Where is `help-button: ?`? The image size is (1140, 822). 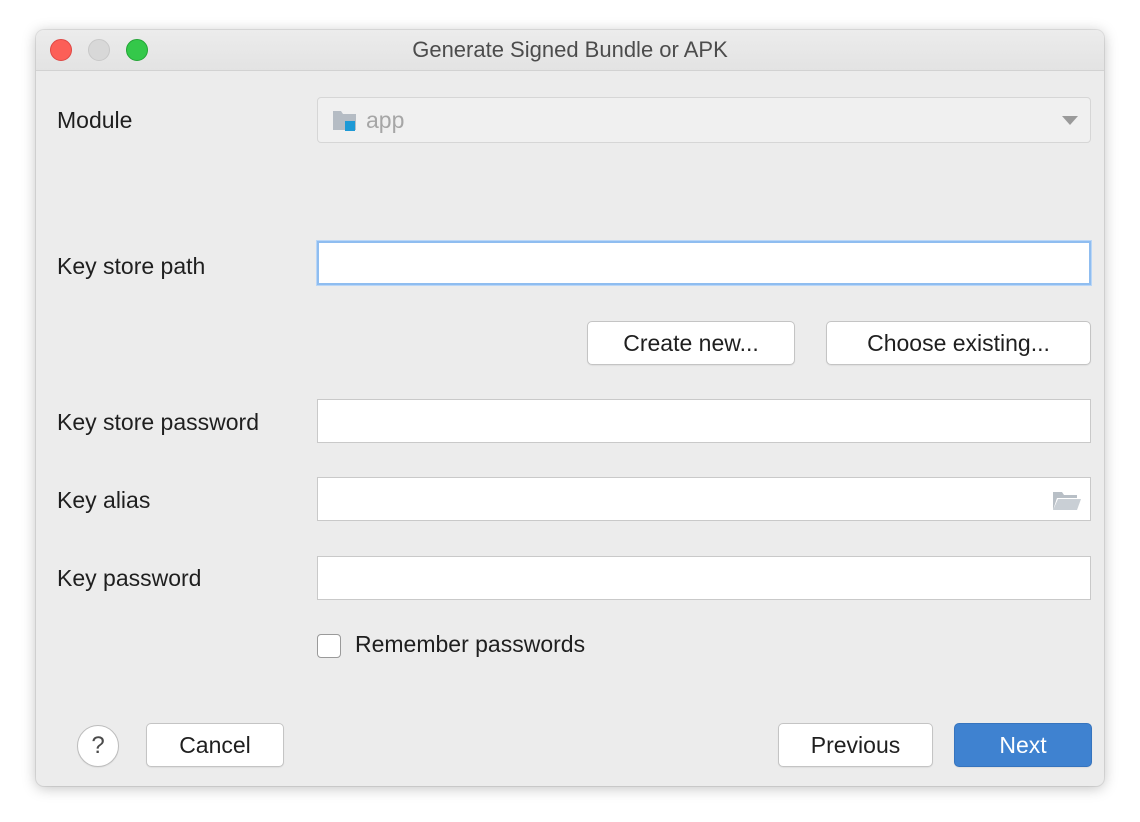
help-button: ? is located at coordinates (98, 746).